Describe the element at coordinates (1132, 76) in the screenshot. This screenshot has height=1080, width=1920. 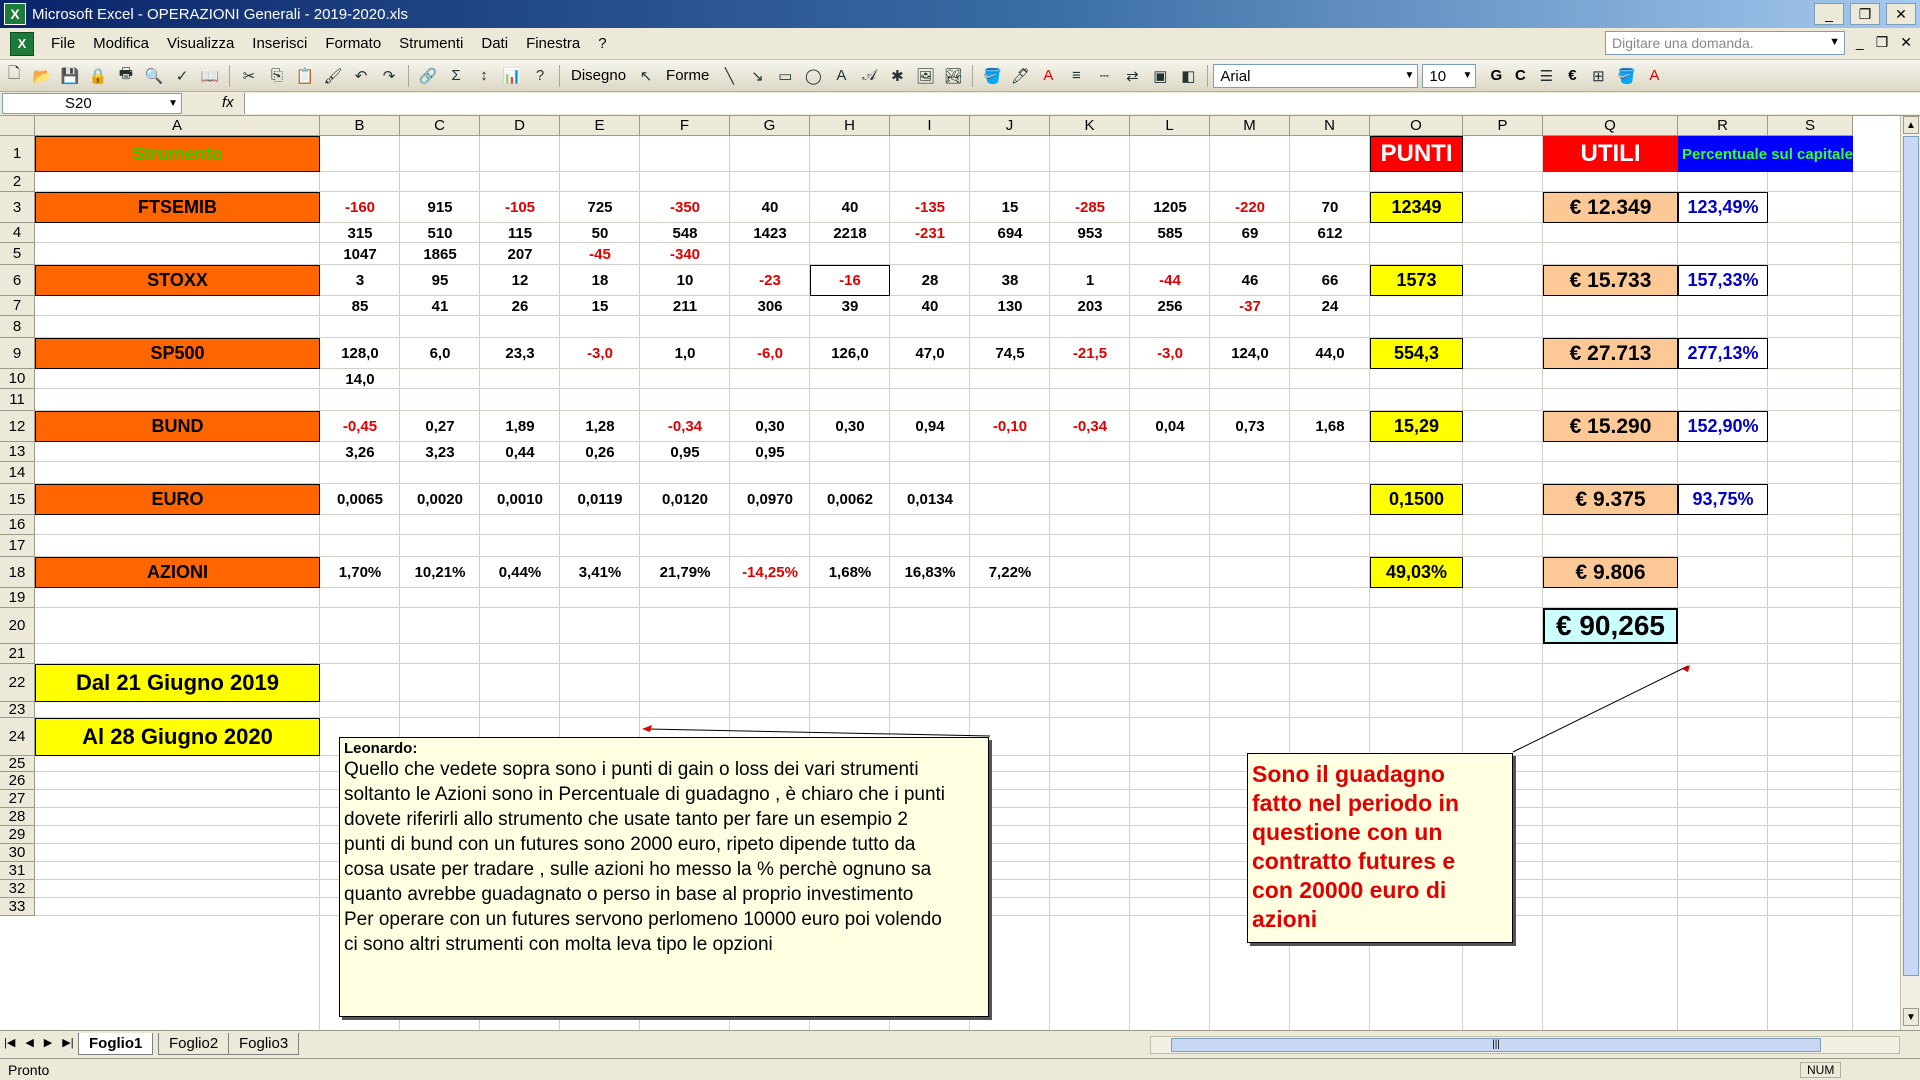
I see `arrow-style-icon: ⇄` at that location.